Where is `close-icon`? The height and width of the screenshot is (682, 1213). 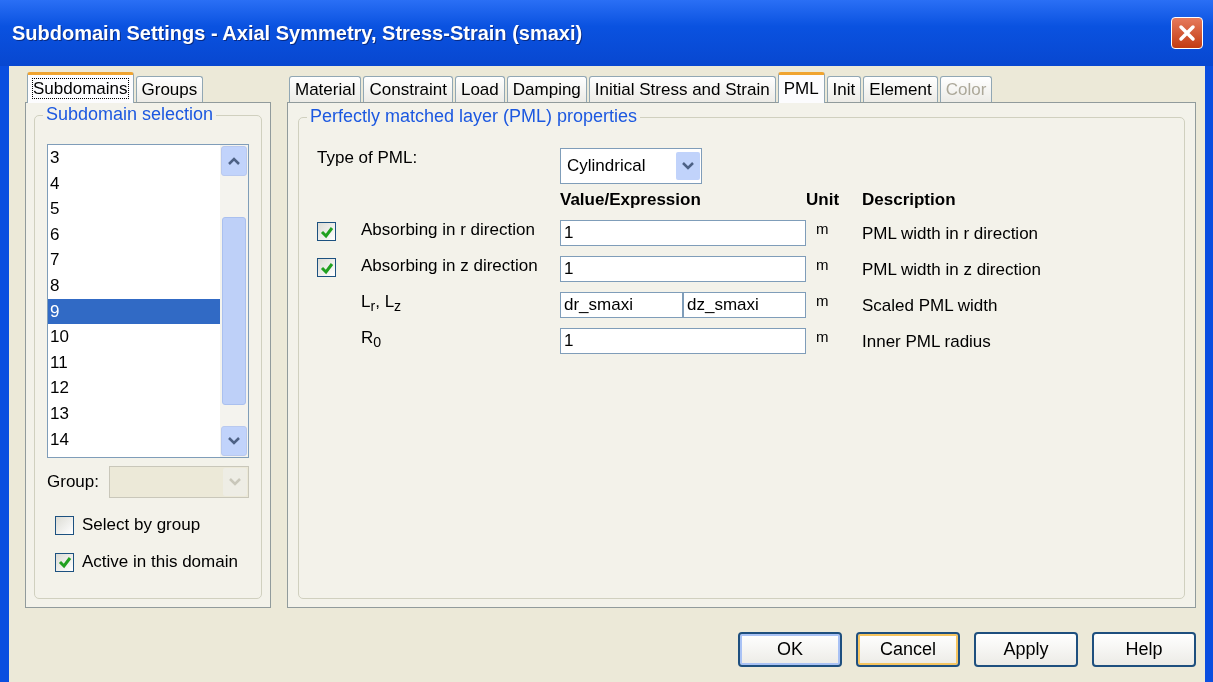
close-icon is located at coordinates (1187, 33).